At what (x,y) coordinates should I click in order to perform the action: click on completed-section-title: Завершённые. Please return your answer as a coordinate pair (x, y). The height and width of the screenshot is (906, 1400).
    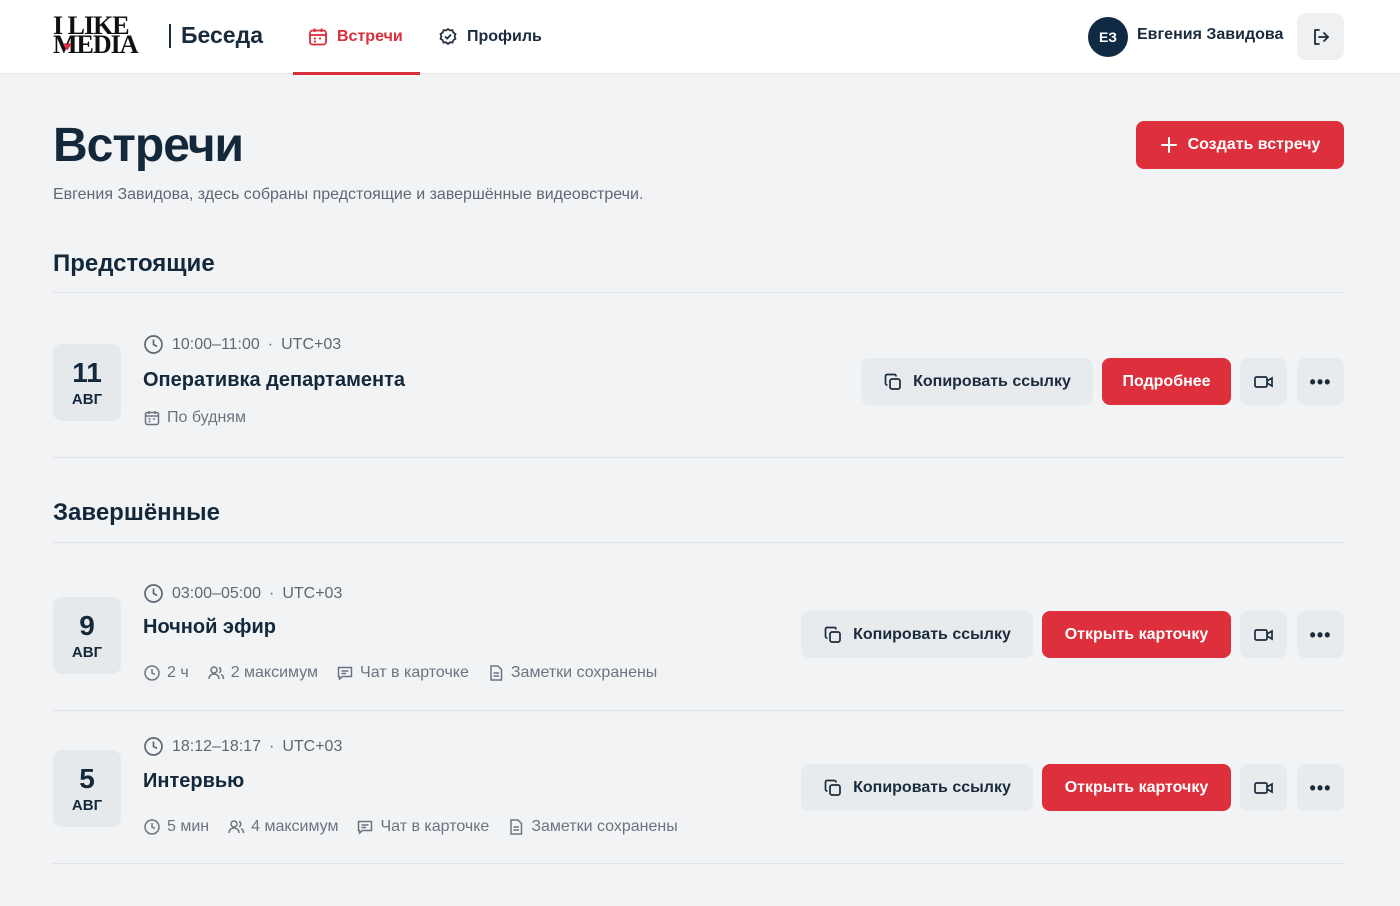
    Looking at the image, I should click on (137, 512).